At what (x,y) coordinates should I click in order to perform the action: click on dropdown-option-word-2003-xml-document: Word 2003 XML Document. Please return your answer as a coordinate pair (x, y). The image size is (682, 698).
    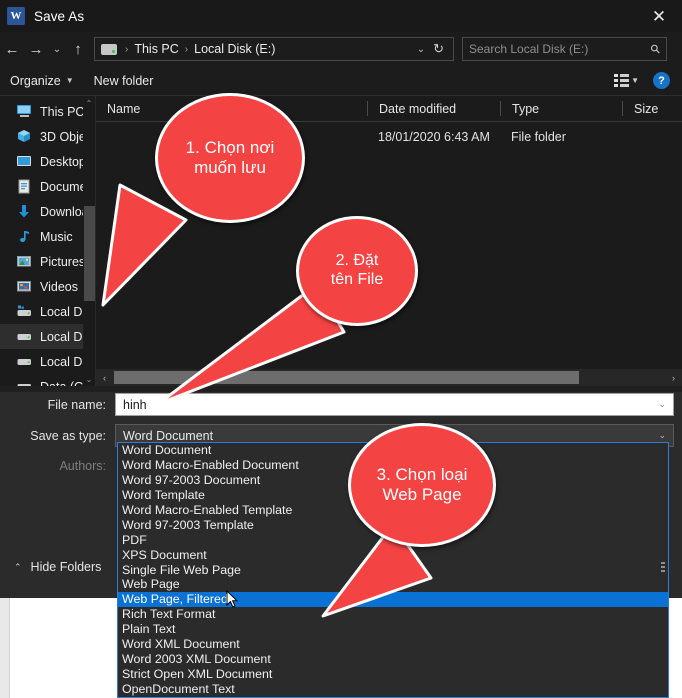
    Looking at the image, I should click on (393, 658).